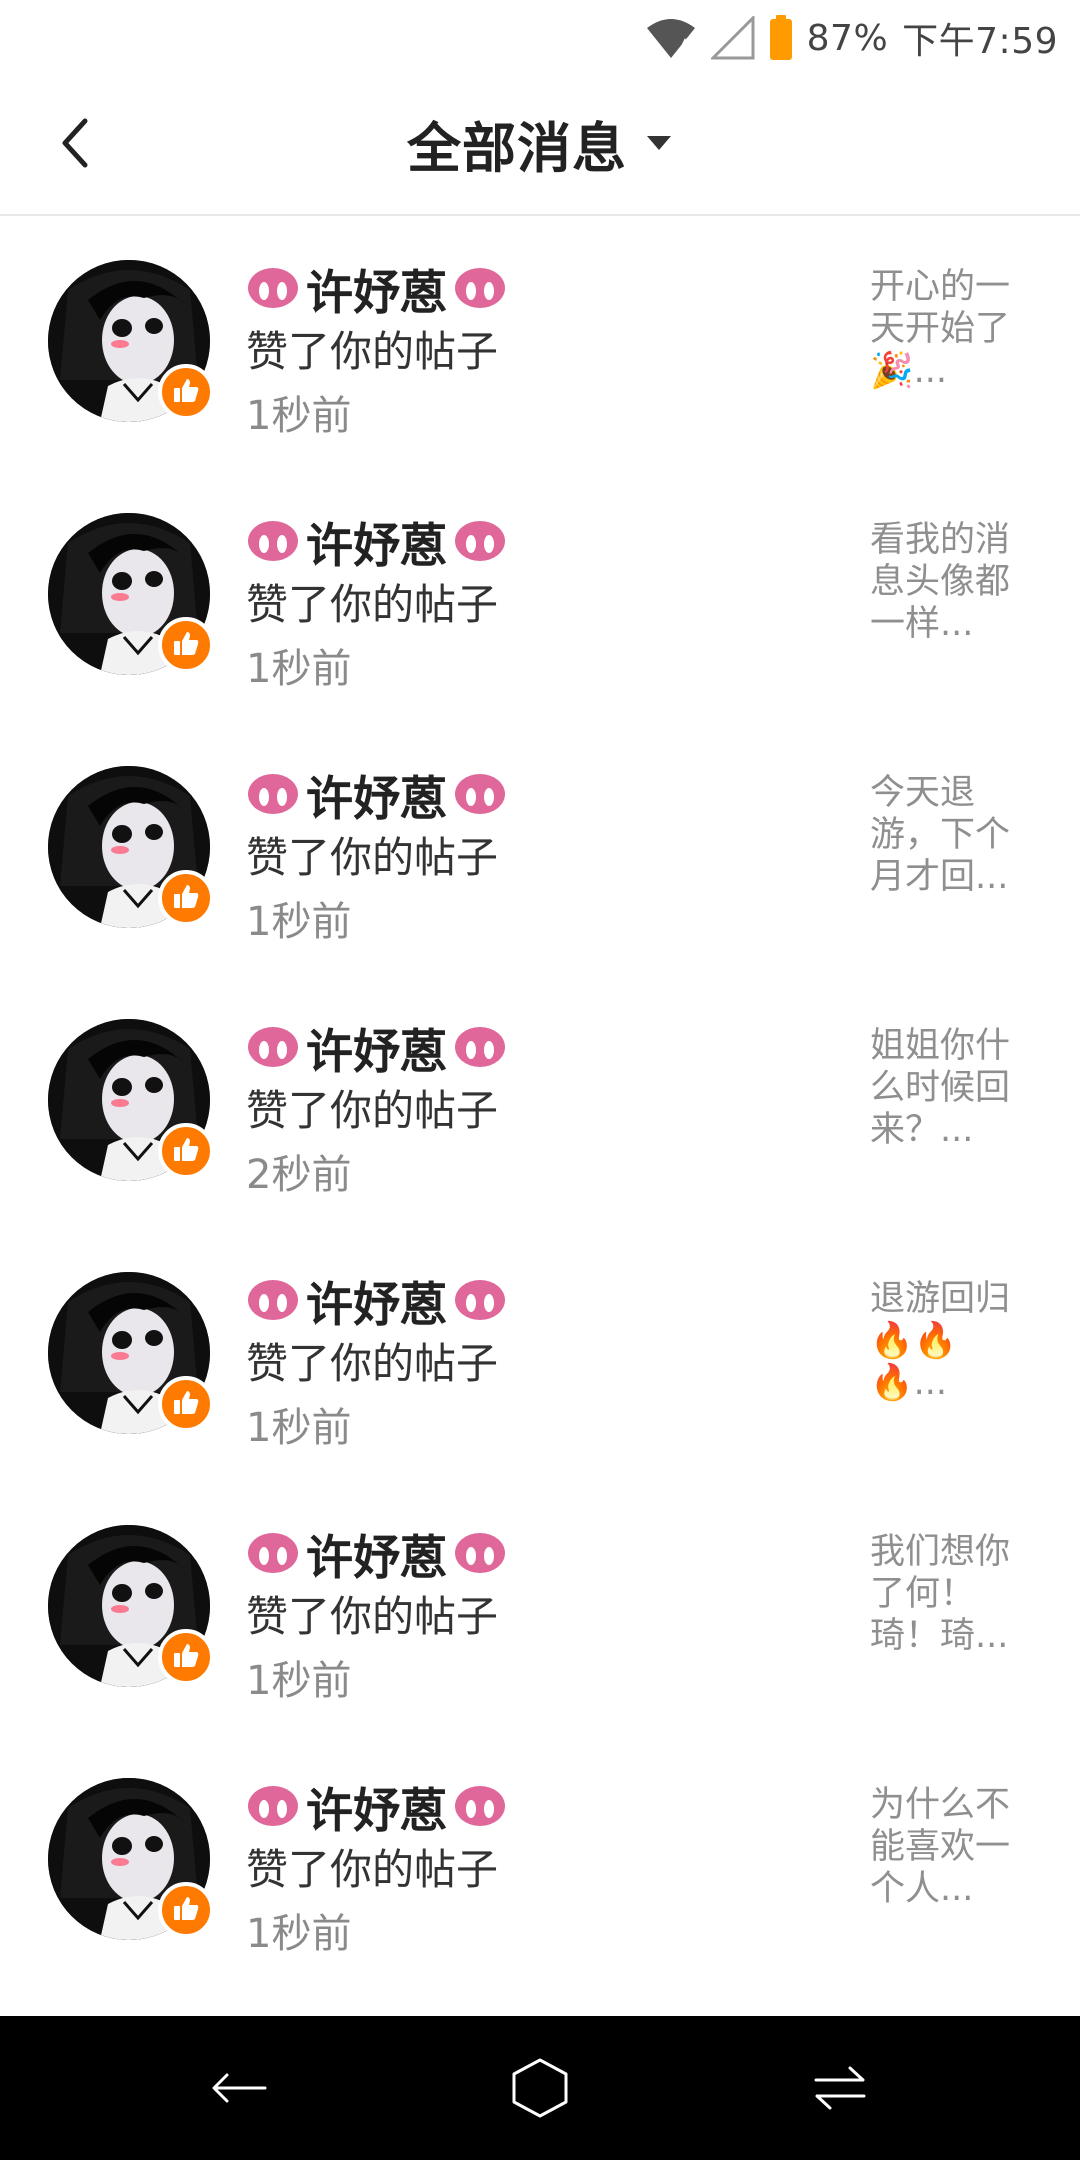  I want to click on battery-icon, so click(781, 38).